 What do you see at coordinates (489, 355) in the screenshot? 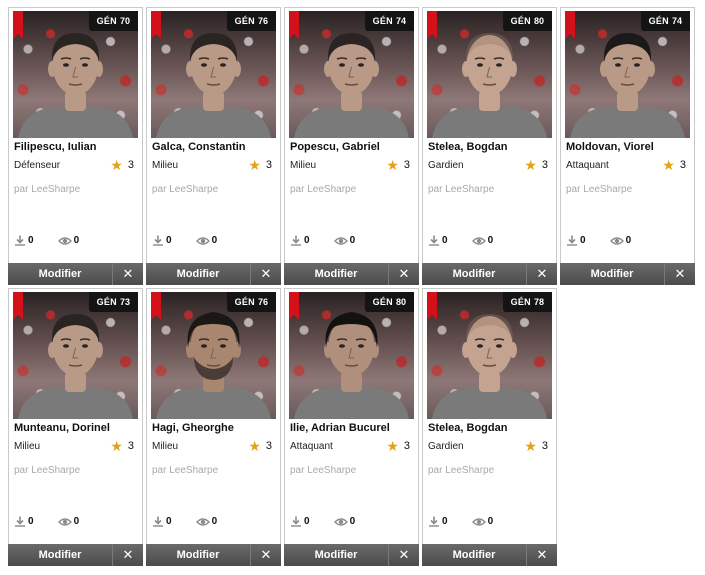
I see `player-portrait: GÉN 78` at bounding box center [489, 355].